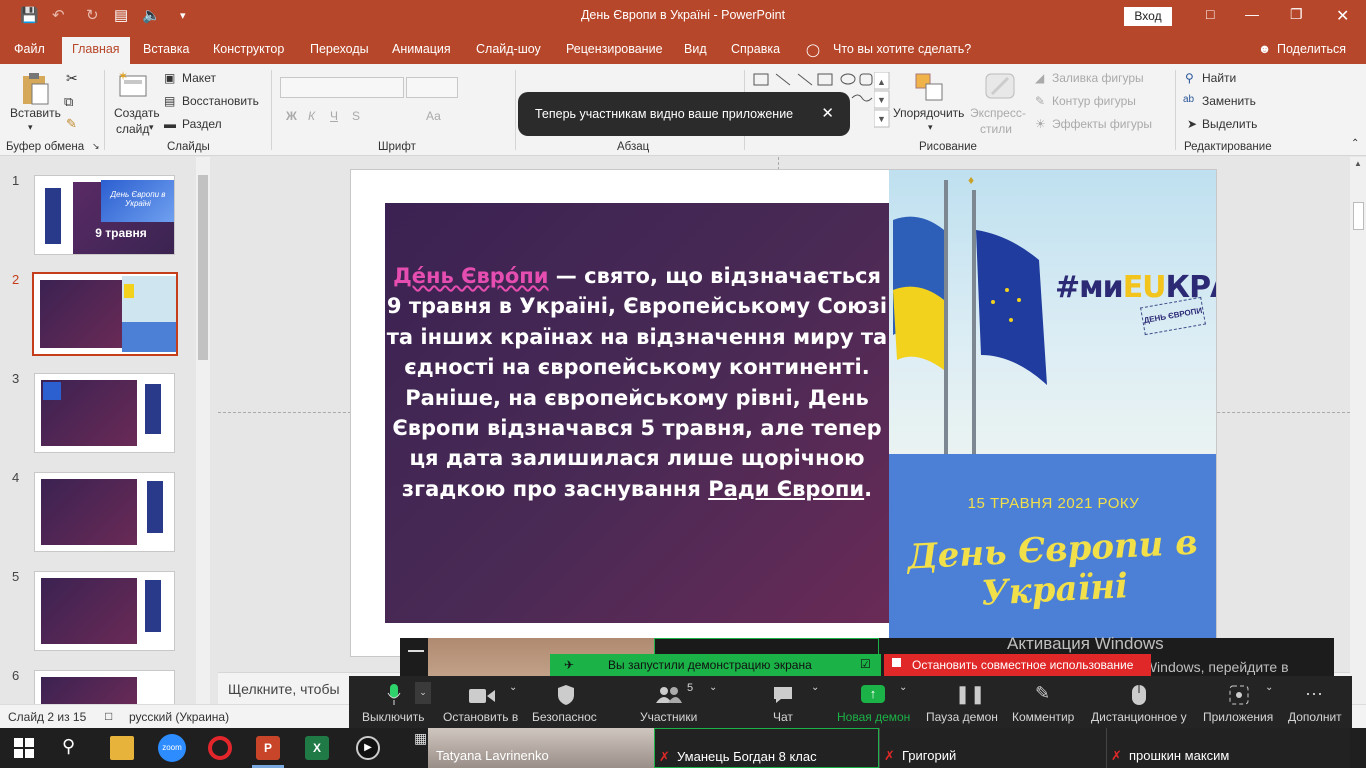 The width and height of the screenshot is (1366, 768). Describe the element at coordinates (1148, 16) in the screenshot. I see `login-button: Вход` at that location.